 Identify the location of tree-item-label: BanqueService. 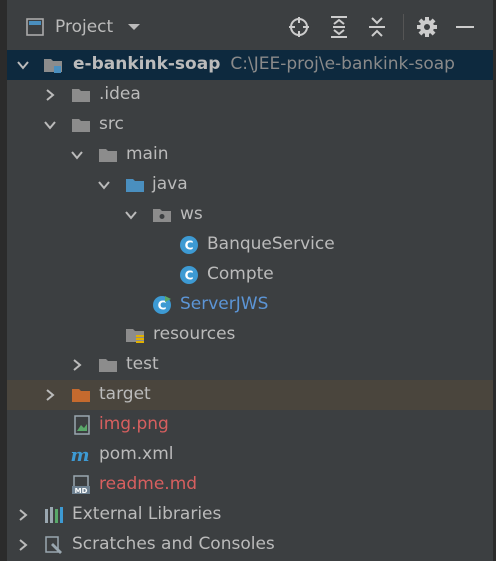
(271, 244).